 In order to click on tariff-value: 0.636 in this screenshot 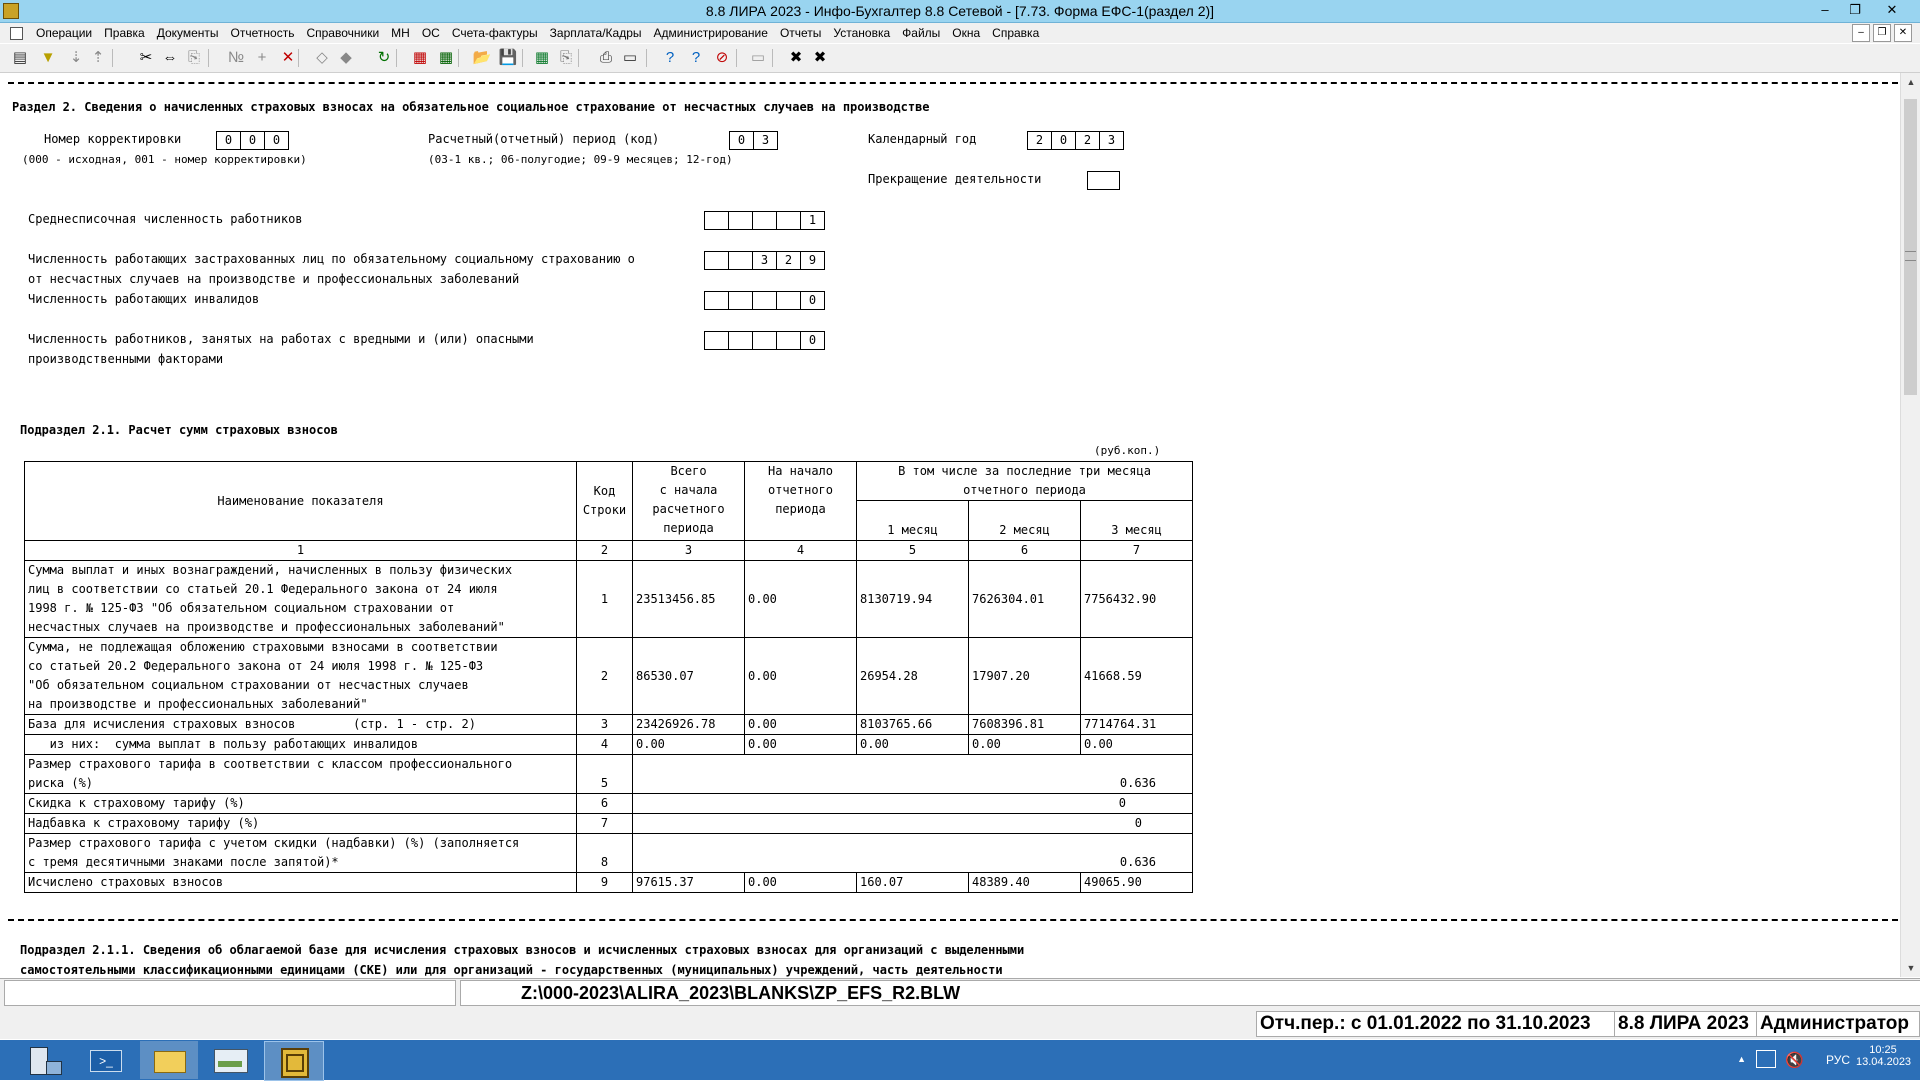, I will do `click(912, 853)`.